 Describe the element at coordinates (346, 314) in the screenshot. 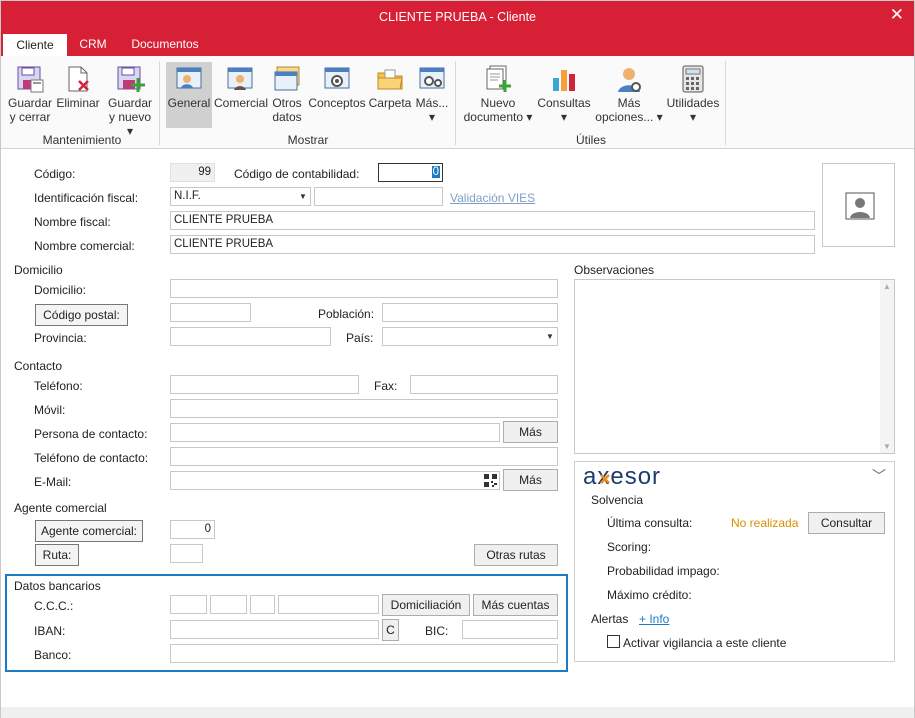

I see `poblacion-label: Población:` at that location.